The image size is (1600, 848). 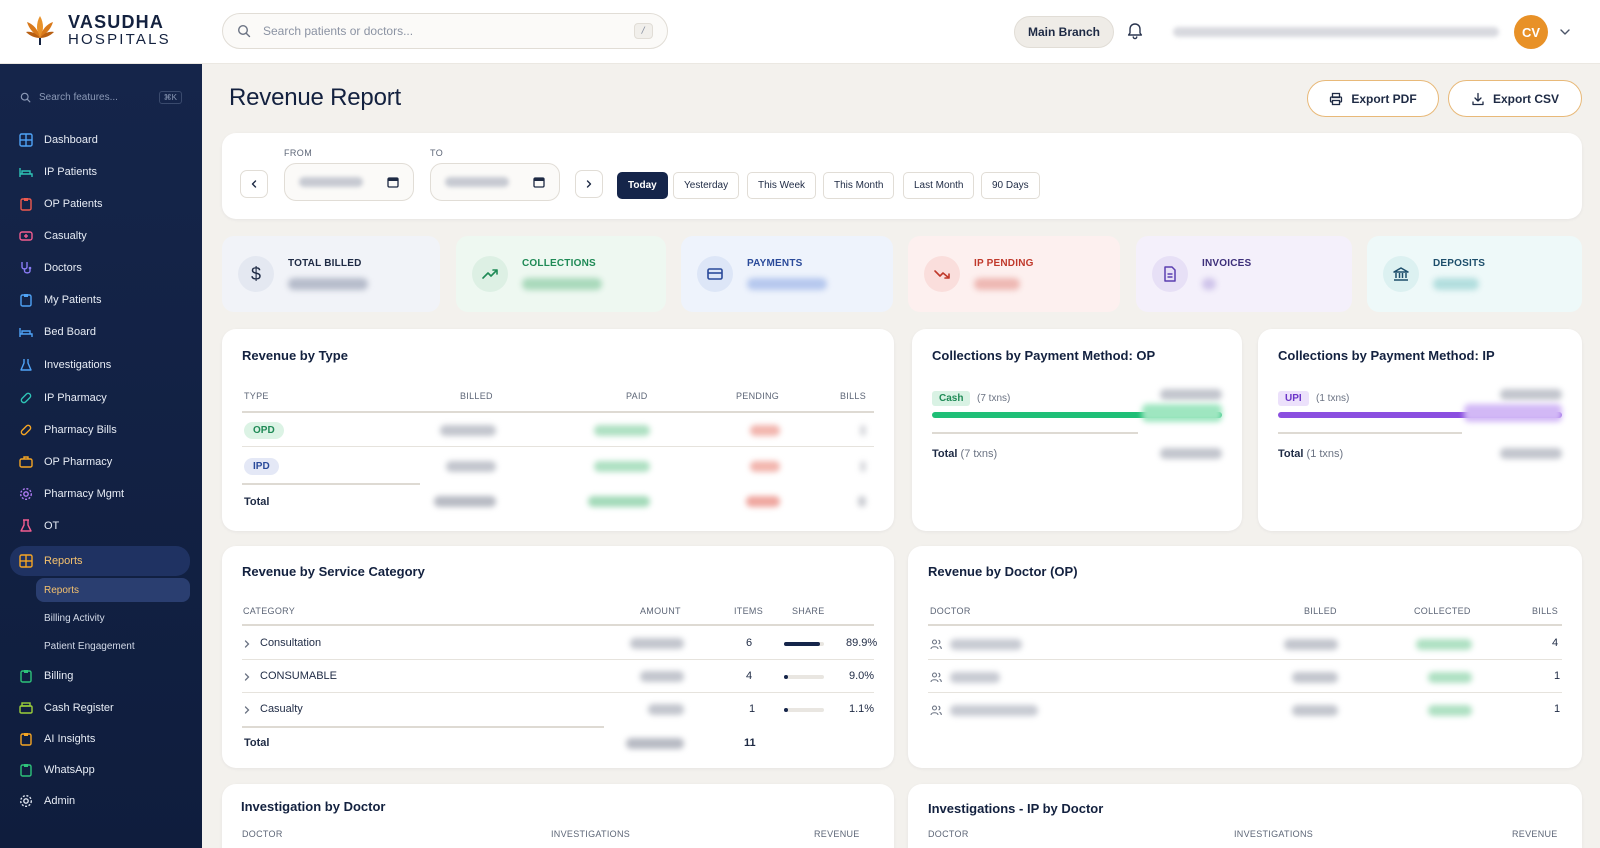 I want to click on branch-selector: Main Branch, so click(x=1064, y=32).